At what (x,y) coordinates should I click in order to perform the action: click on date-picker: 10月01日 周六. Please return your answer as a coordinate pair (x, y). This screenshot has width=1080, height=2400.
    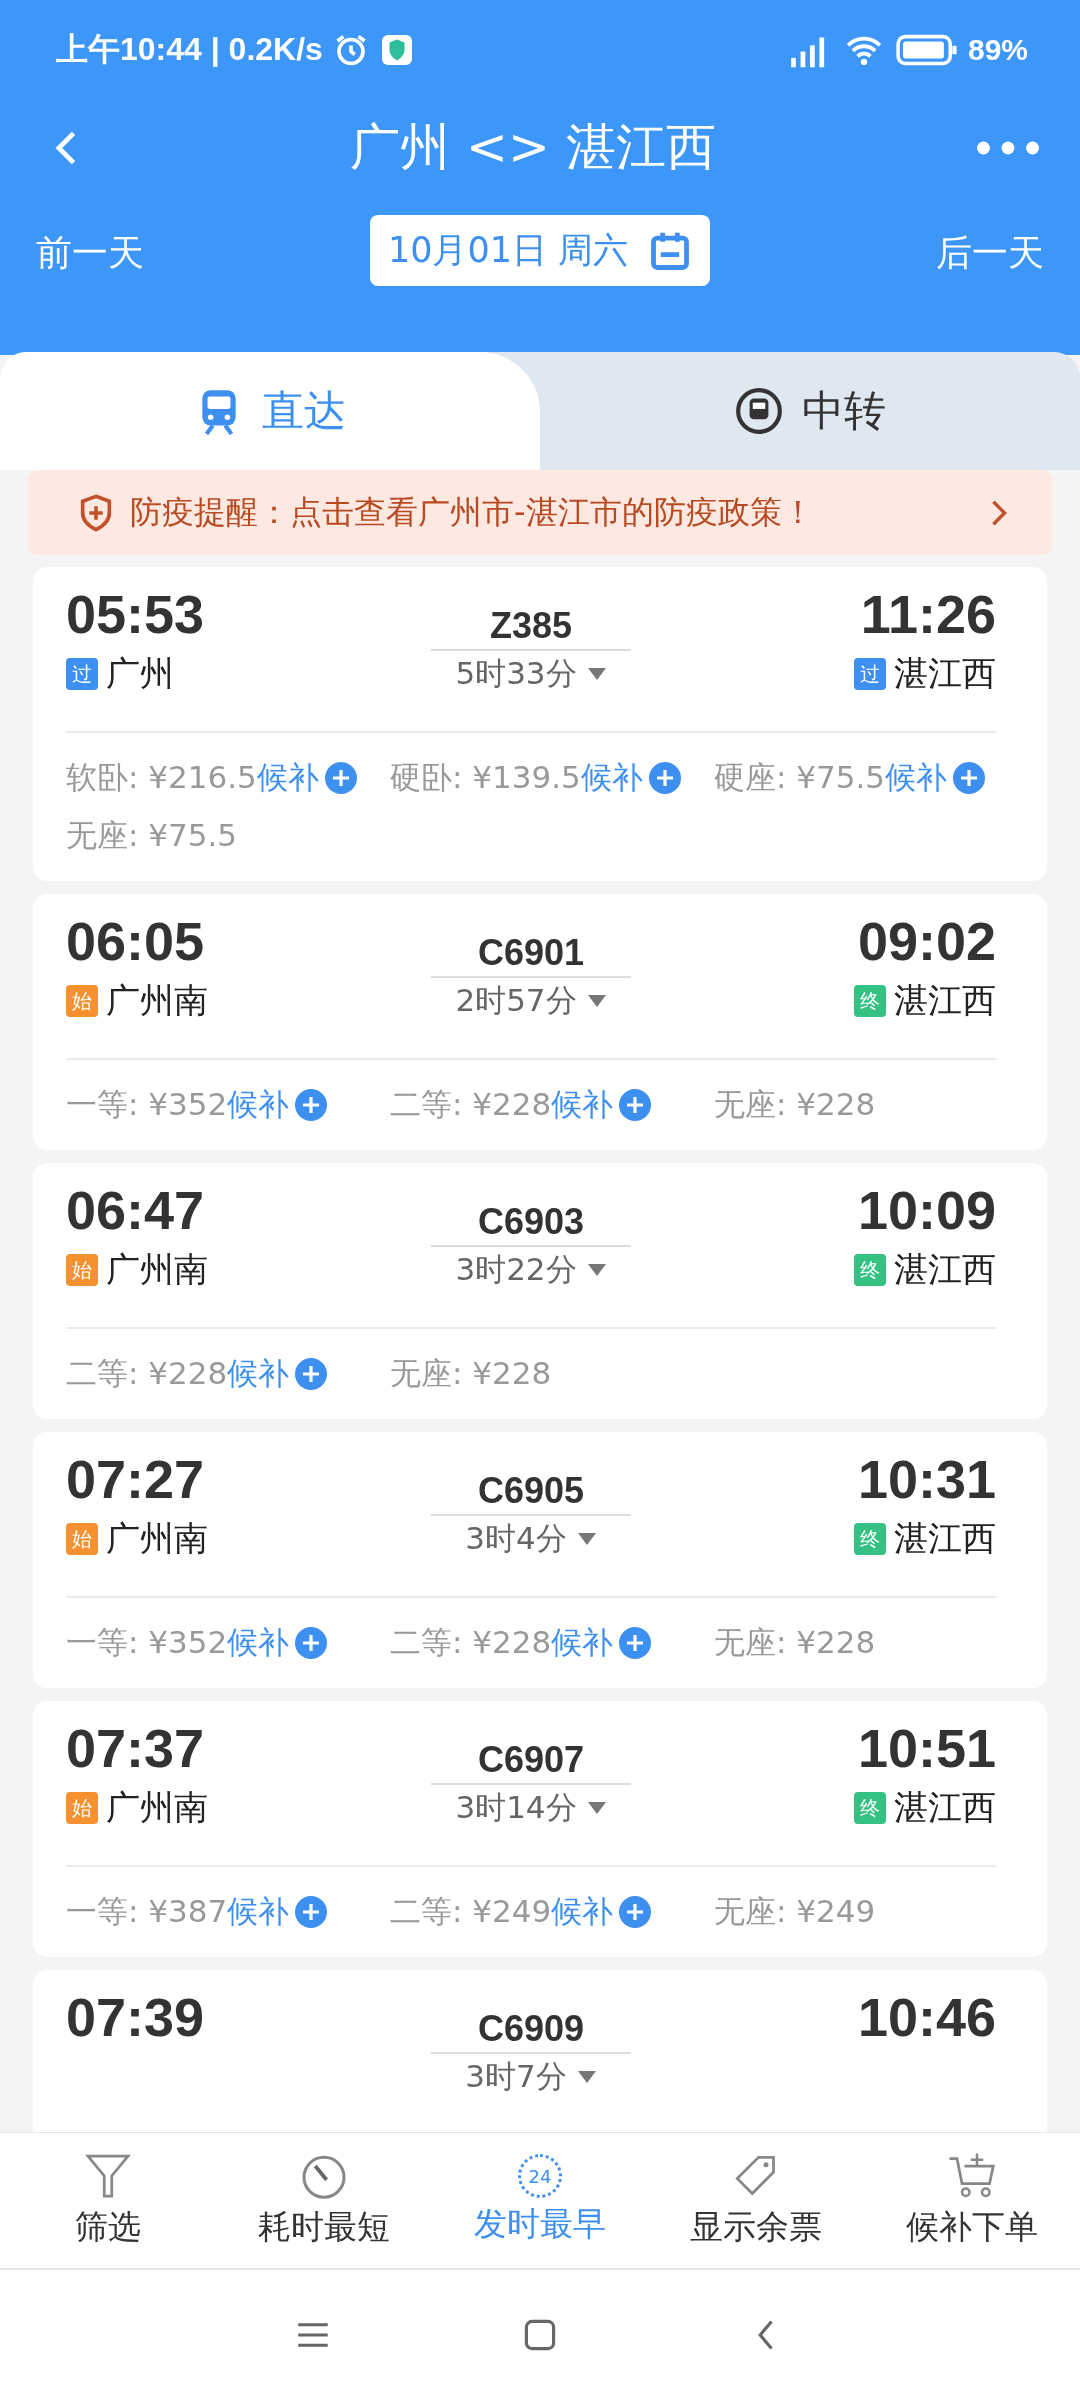
    Looking at the image, I should click on (540, 250).